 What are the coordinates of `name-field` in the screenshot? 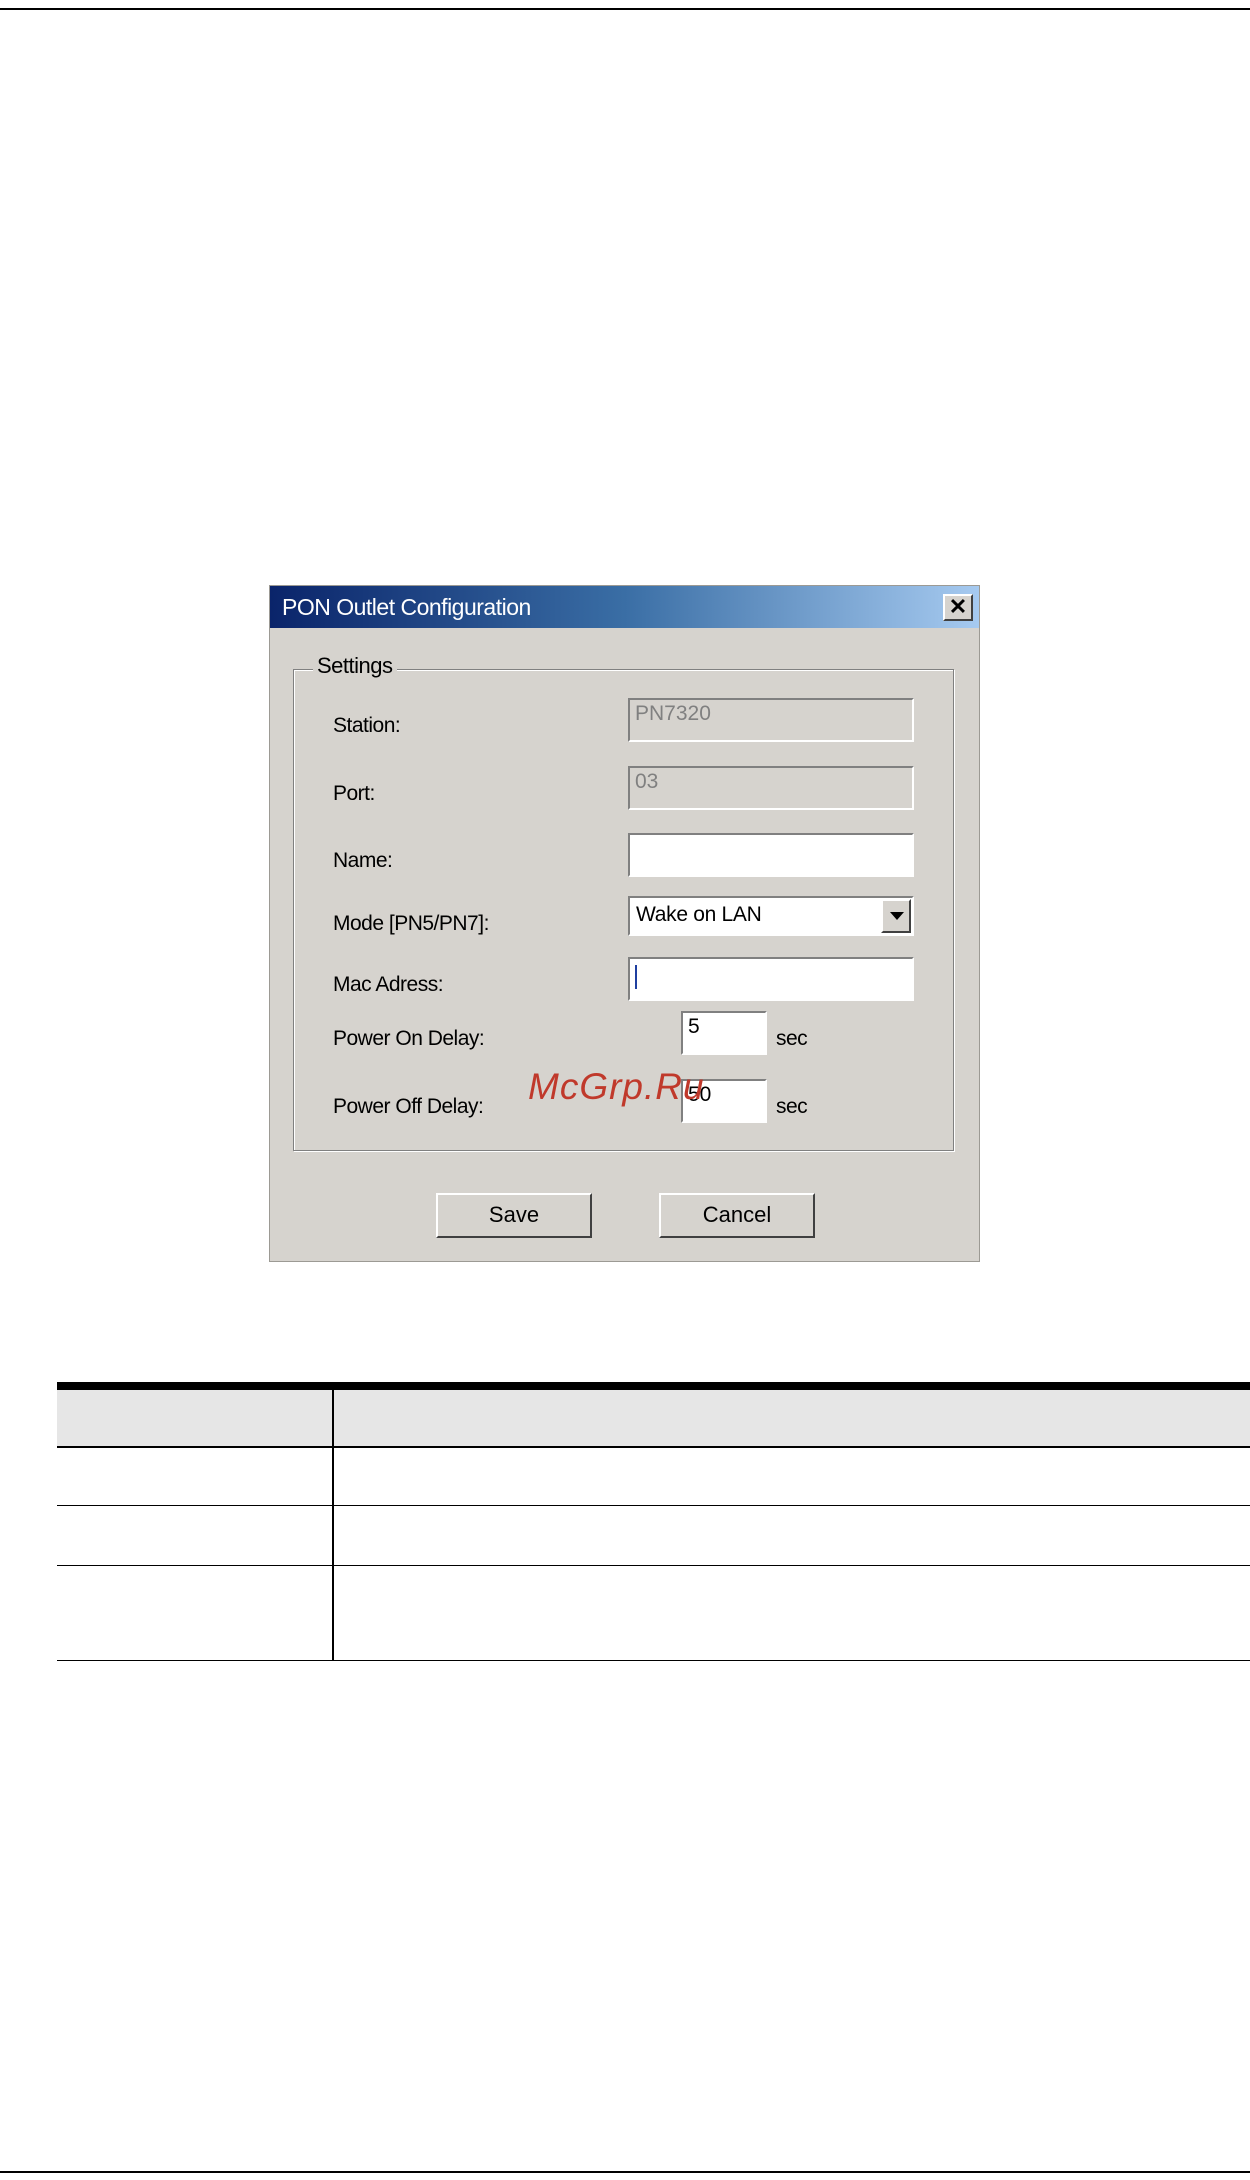 It's located at (771, 855).